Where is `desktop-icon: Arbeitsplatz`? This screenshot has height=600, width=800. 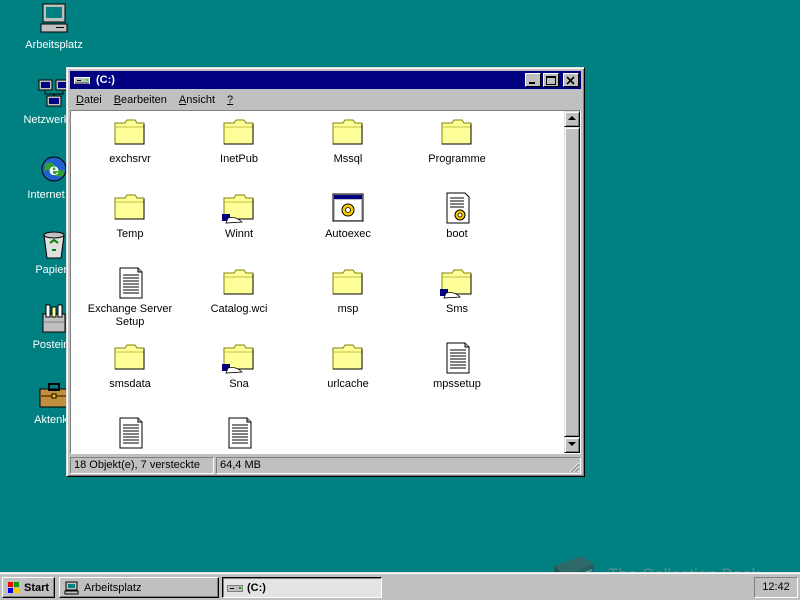 desktop-icon: Arbeitsplatz is located at coordinates (54, 26).